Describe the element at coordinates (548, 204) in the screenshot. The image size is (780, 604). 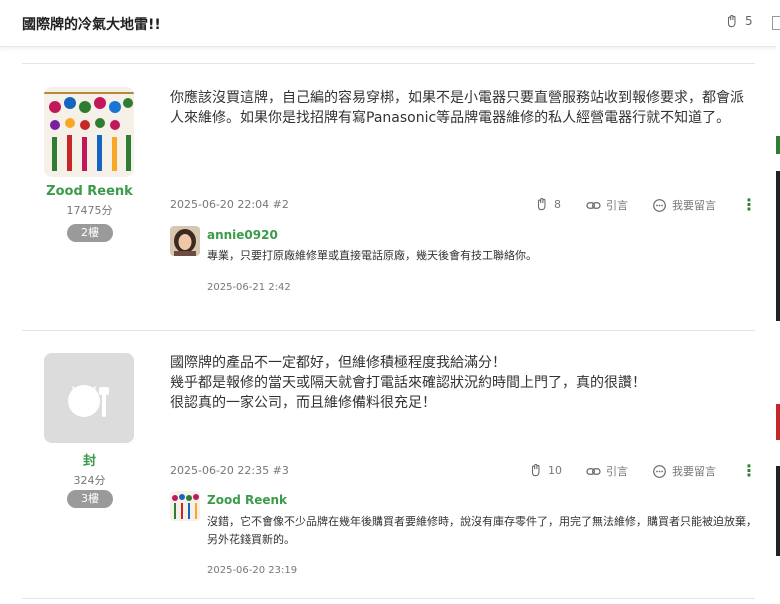
I see `like-button: 8` at that location.